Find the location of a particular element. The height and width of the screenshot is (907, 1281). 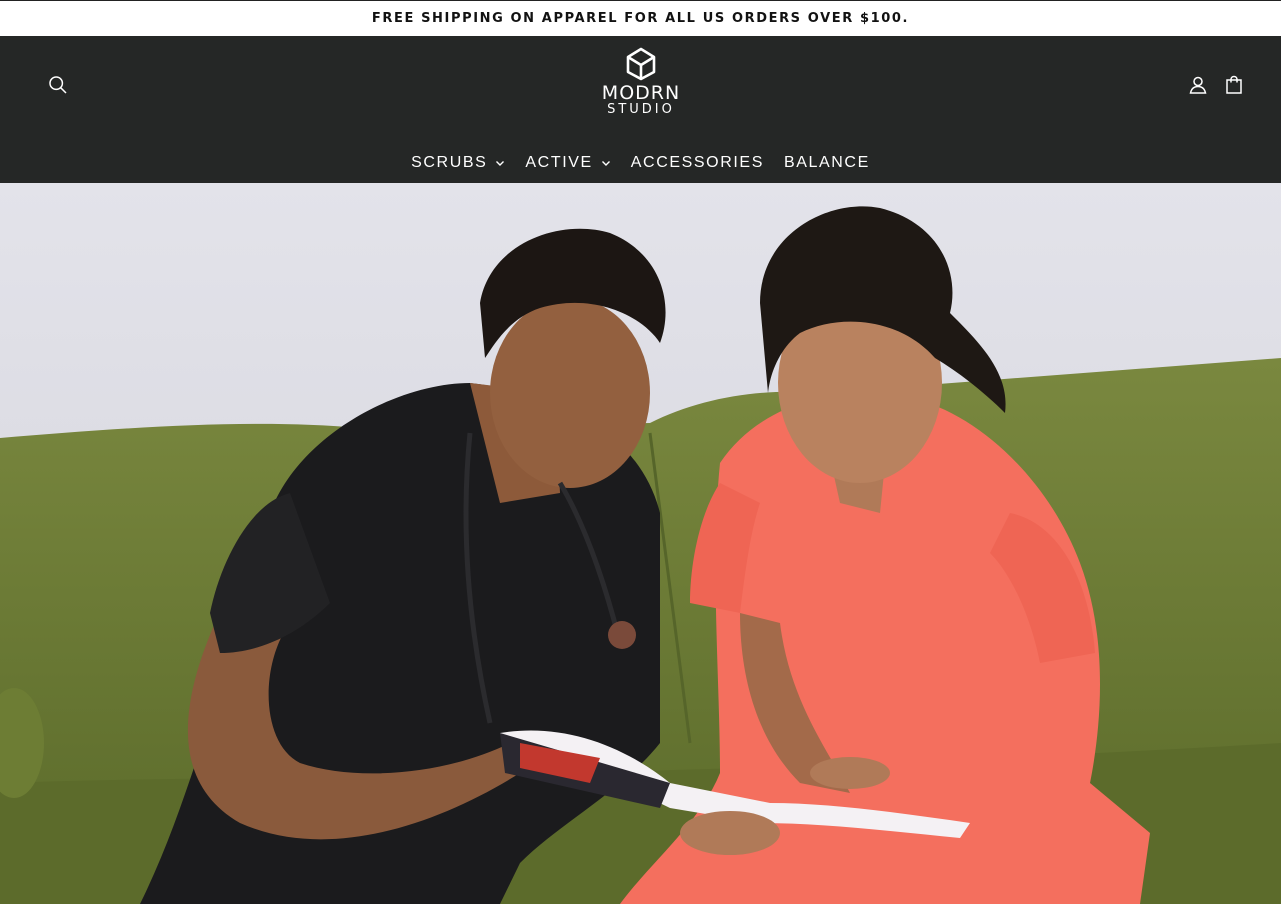

nav-item-label: ACTIVE is located at coordinates (559, 162).